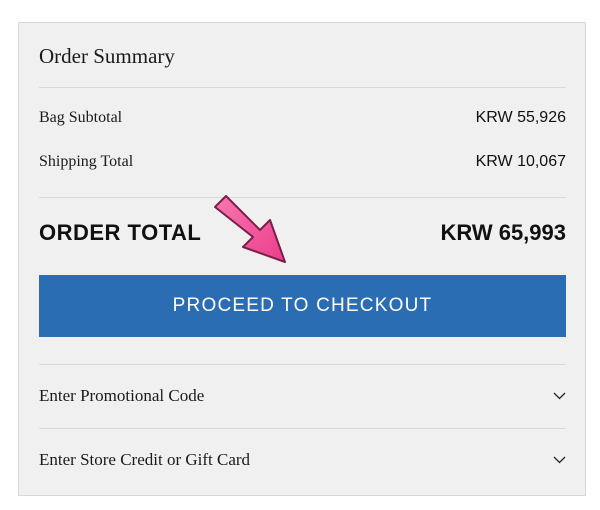 The height and width of the screenshot is (510, 600). What do you see at coordinates (120, 232) in the screenshot?
I see `order-total-label: ORDER TOTAL` at bounding box center [120, 232].